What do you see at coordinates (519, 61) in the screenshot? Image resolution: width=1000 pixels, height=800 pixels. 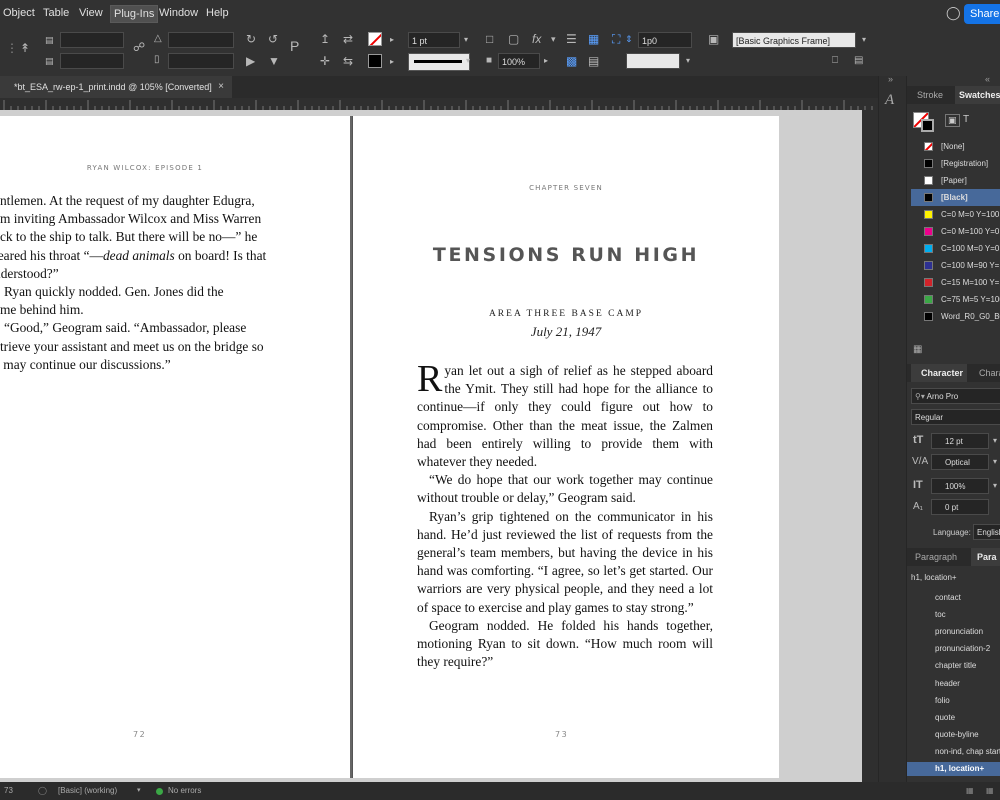 I see `opacity-field: 100%` at bounding box center [519, 61].